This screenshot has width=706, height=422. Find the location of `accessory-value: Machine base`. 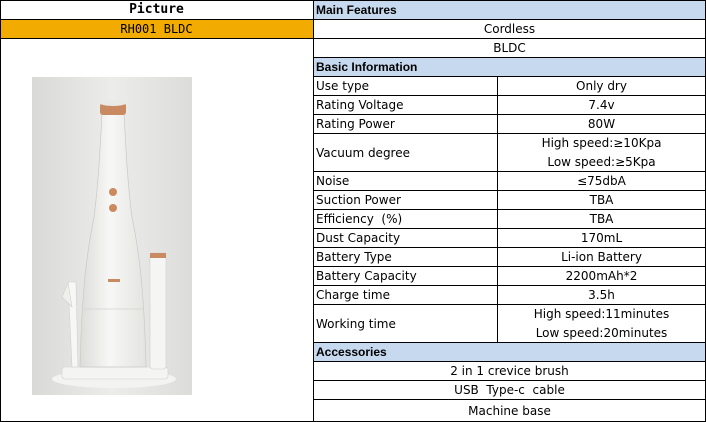

accessory-value: Machine base is located at coordinates (509, 410).